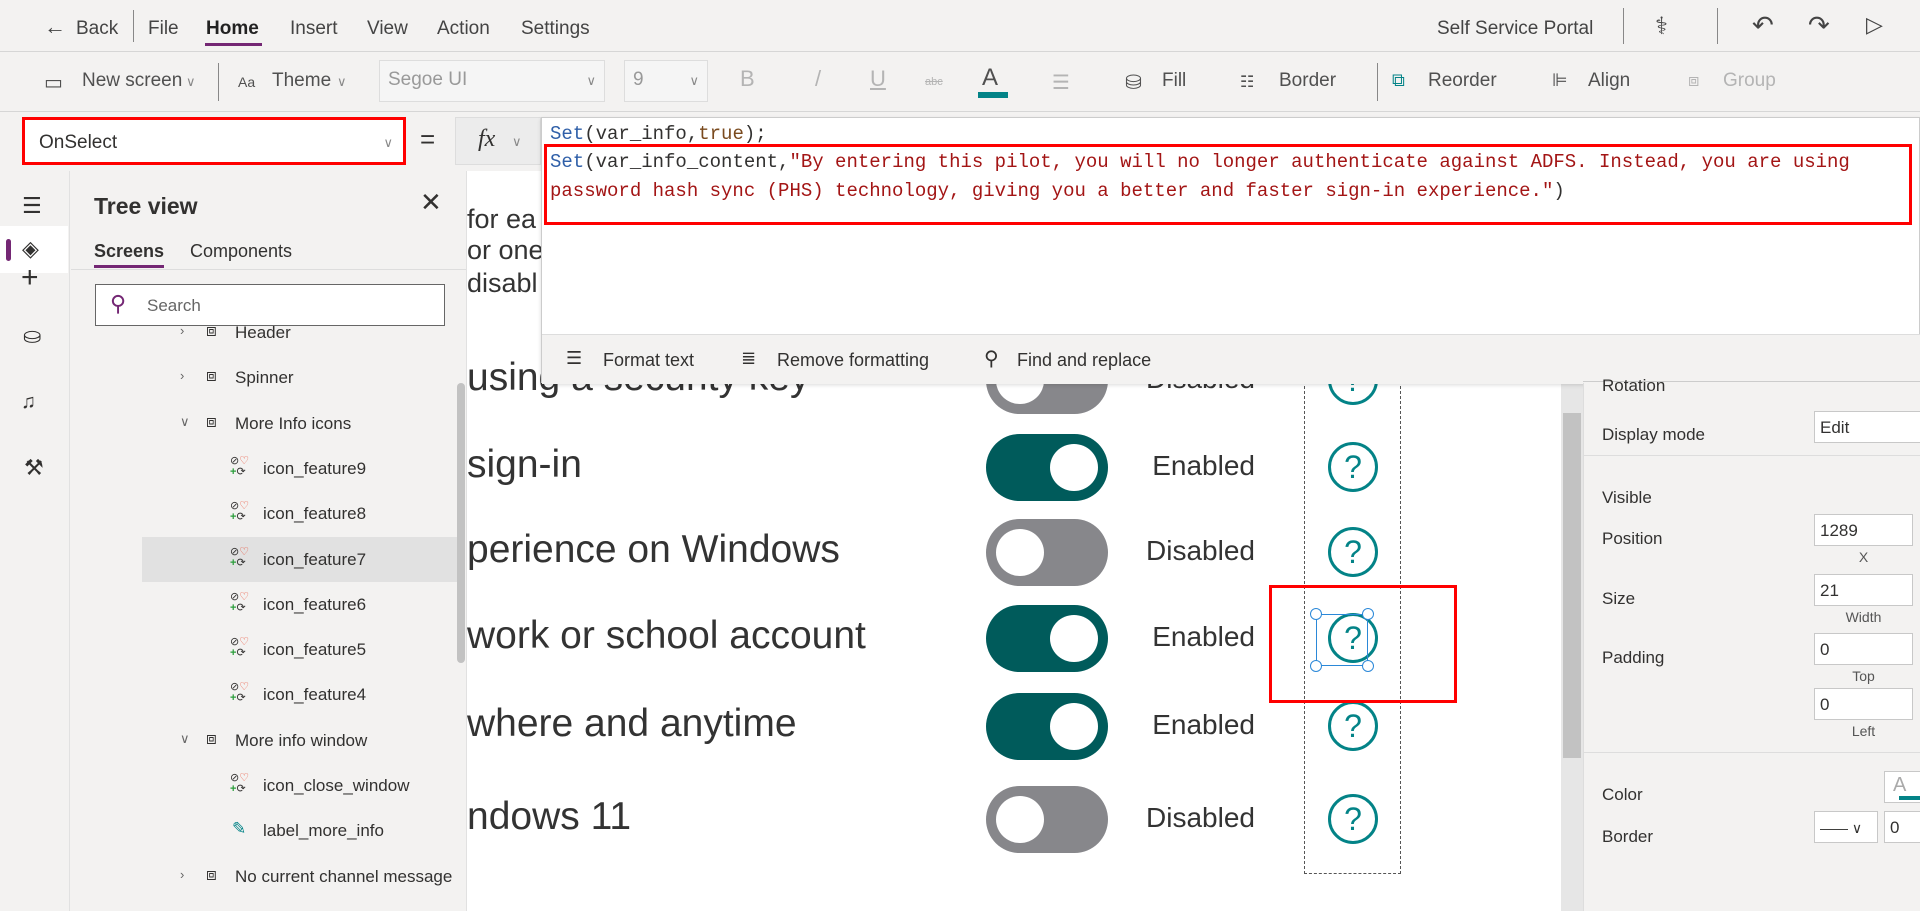  Describe the element at coordinates (270, 305) in the screenshot. I see `search-input: ⚲ Search` at that location.